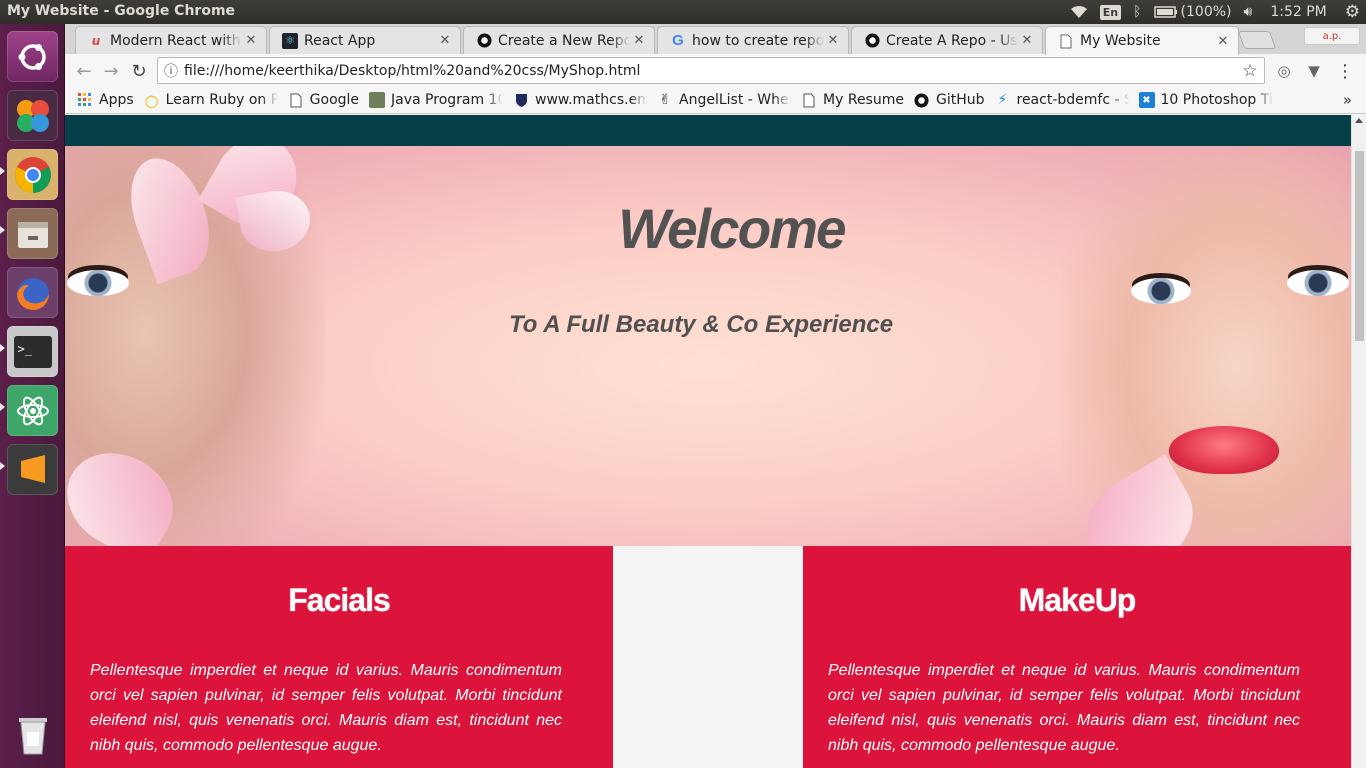 This screenshot has height=768, width=1366. Describe the element at coordinates (1072, 100) in the screenshot. I see `bookmark-label: react-bdemfc - StackBlitz` at that location.